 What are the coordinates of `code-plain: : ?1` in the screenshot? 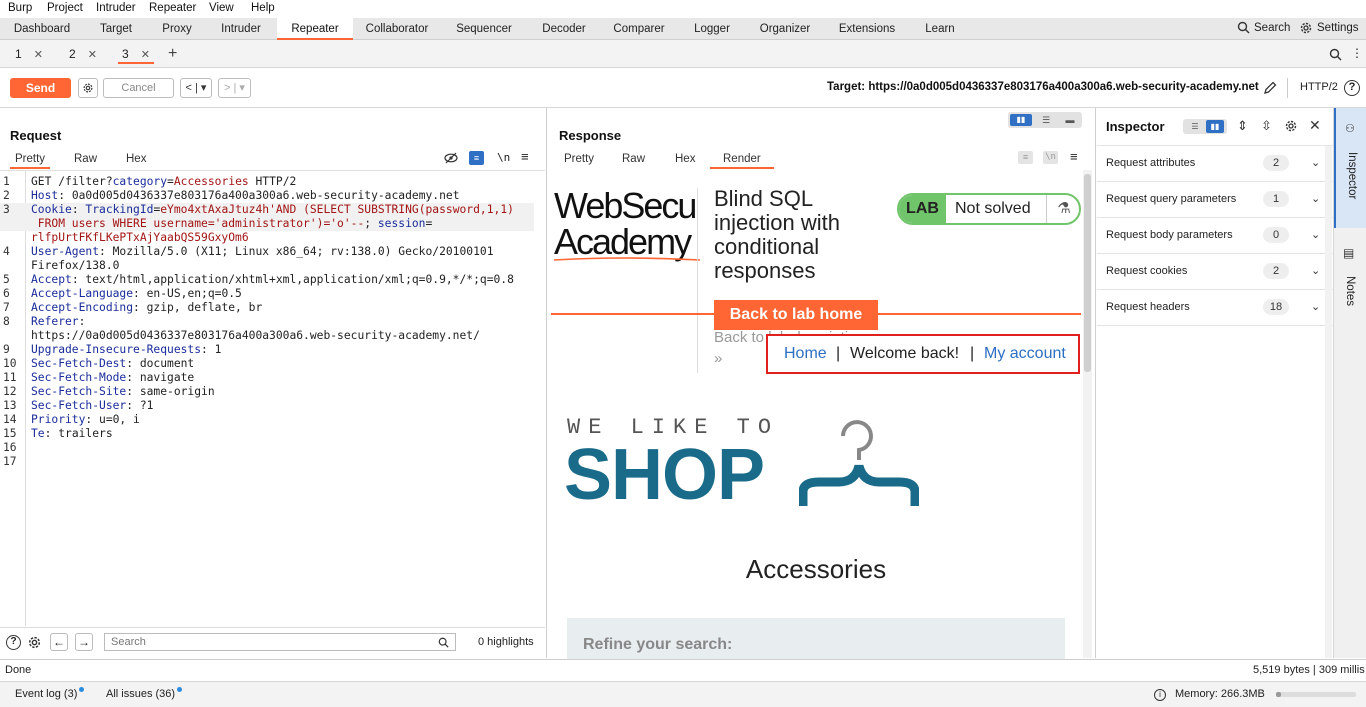 It's located at (140, 405).